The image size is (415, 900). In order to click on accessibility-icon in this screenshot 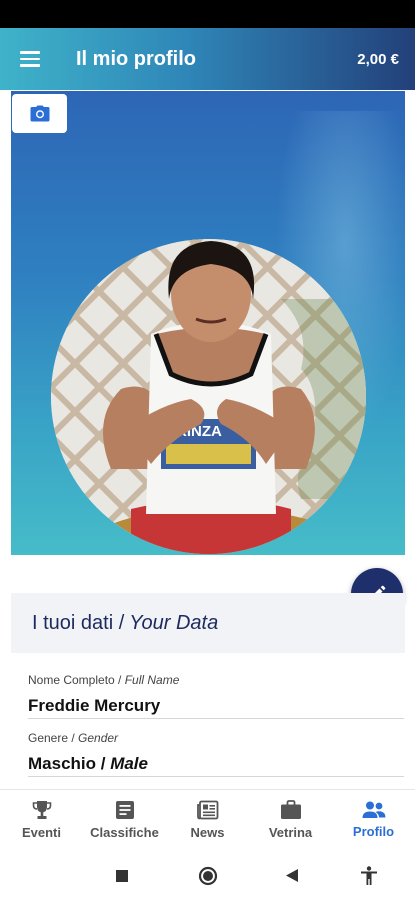, I will do `click(369, 875)`.